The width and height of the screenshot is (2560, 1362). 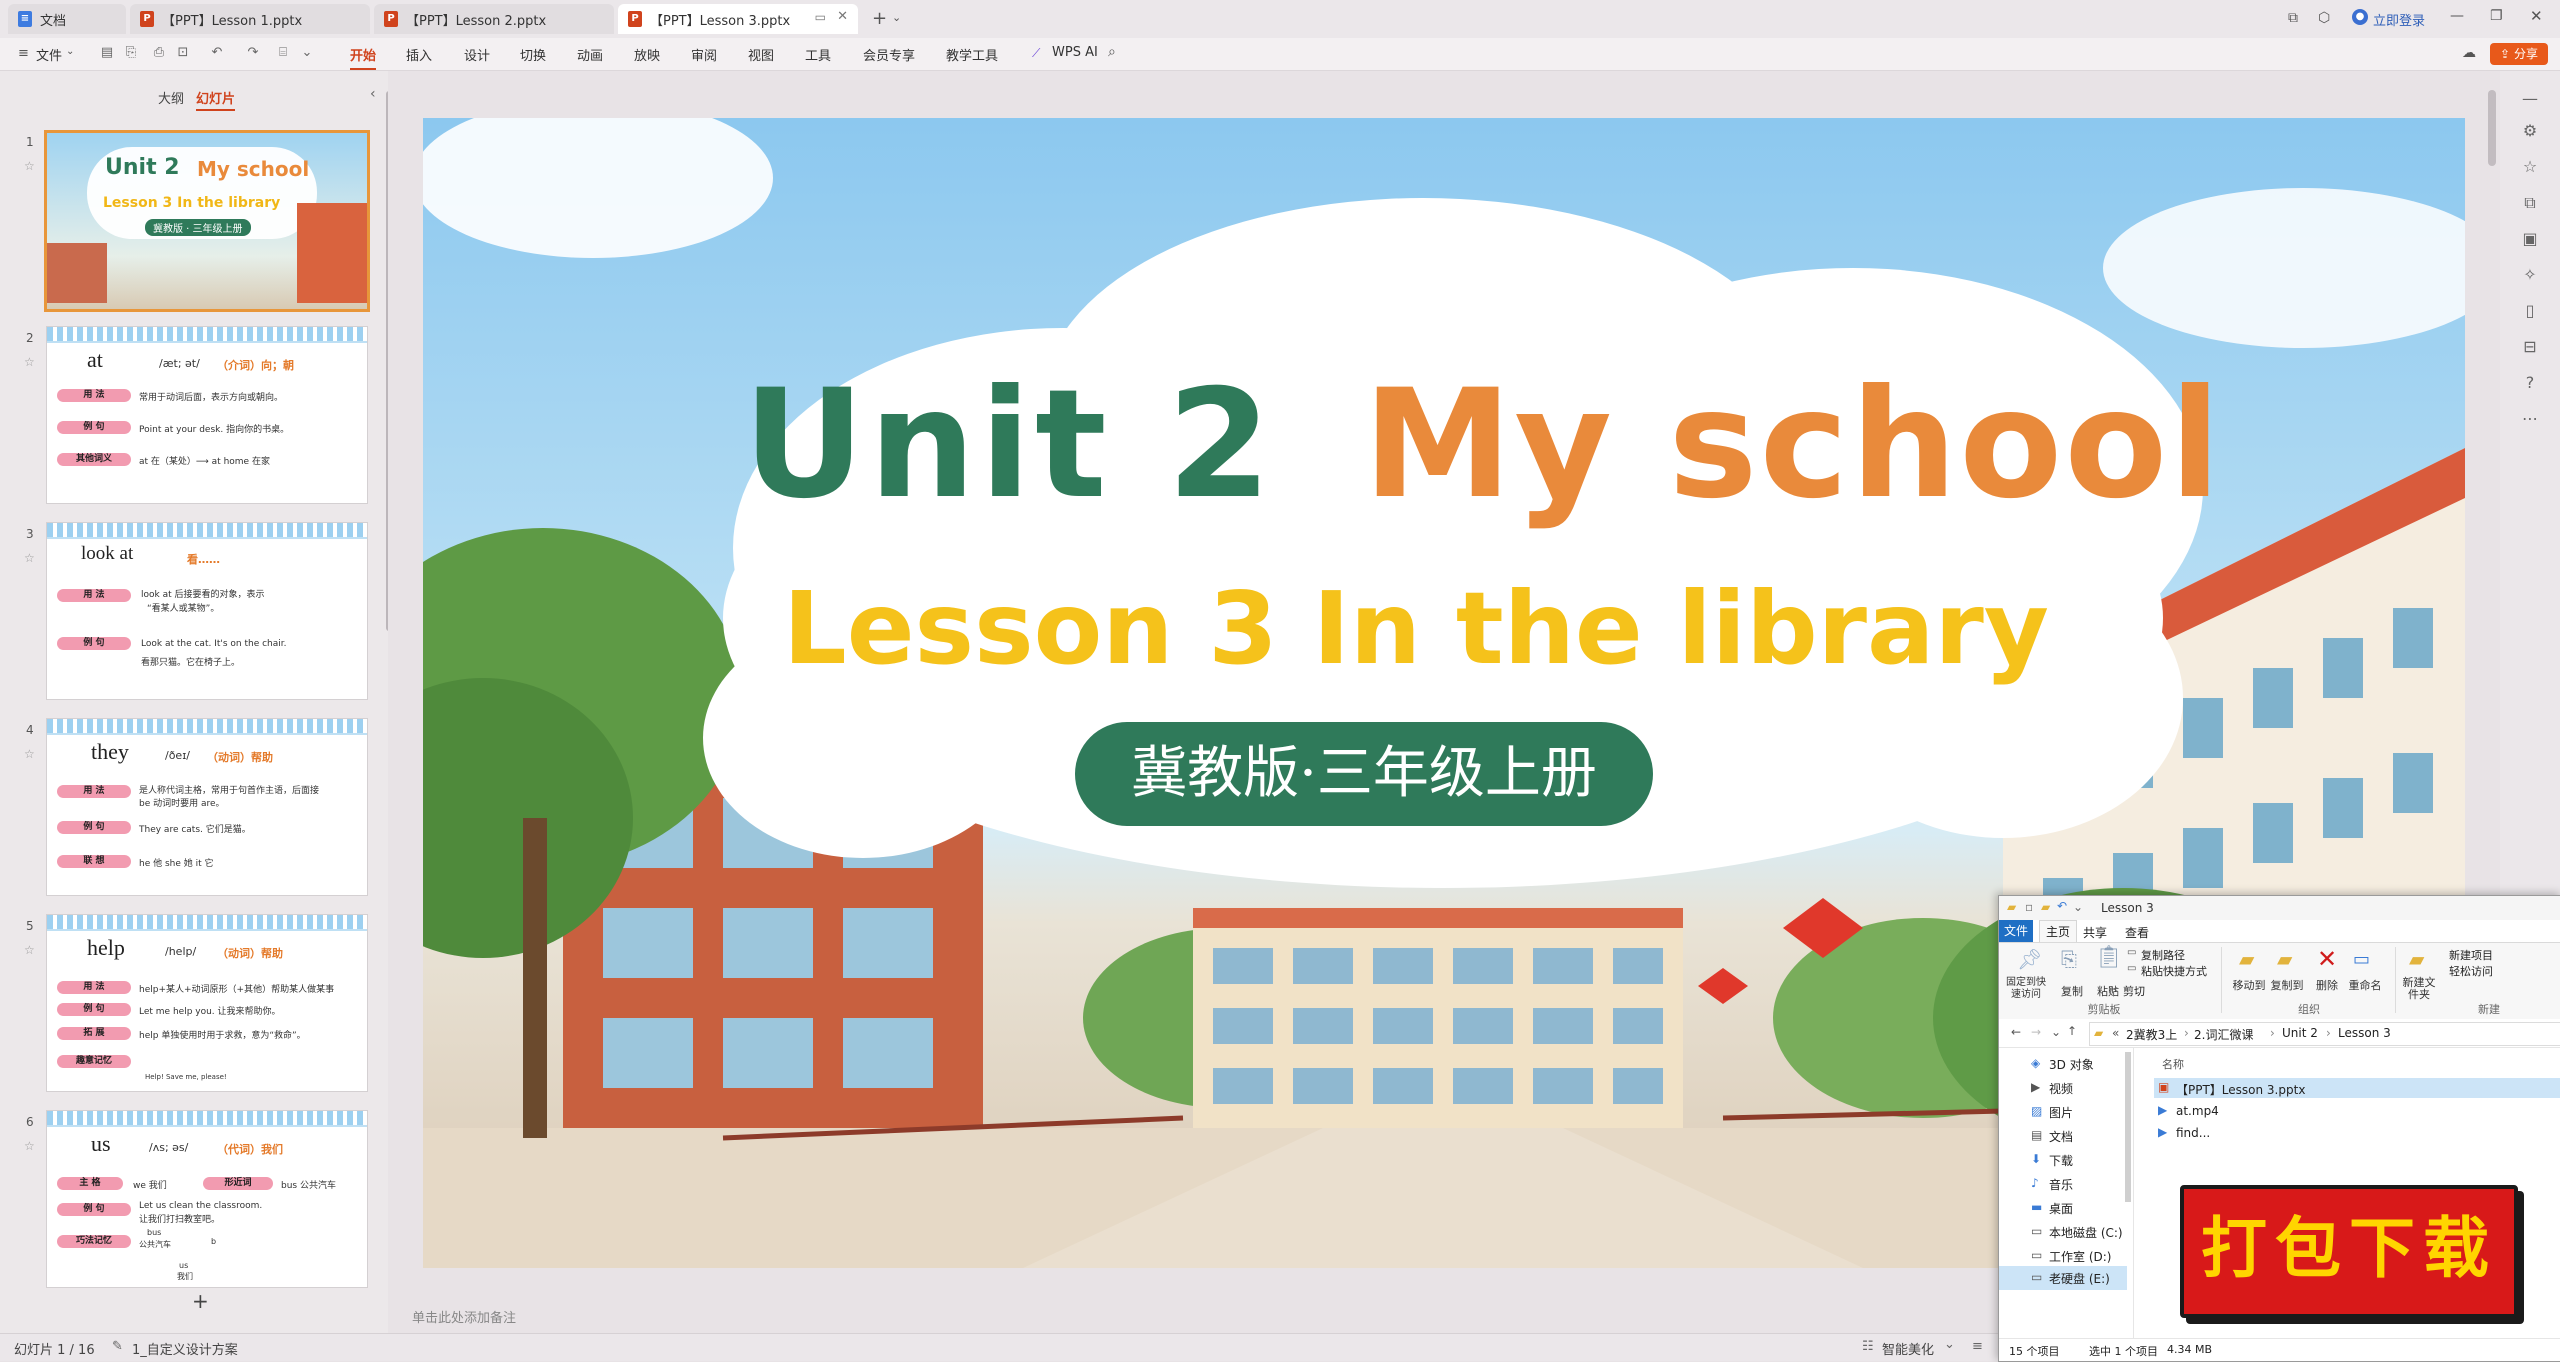 I want to click on nav-videos: 视频, so click(x=2061, y=1088).